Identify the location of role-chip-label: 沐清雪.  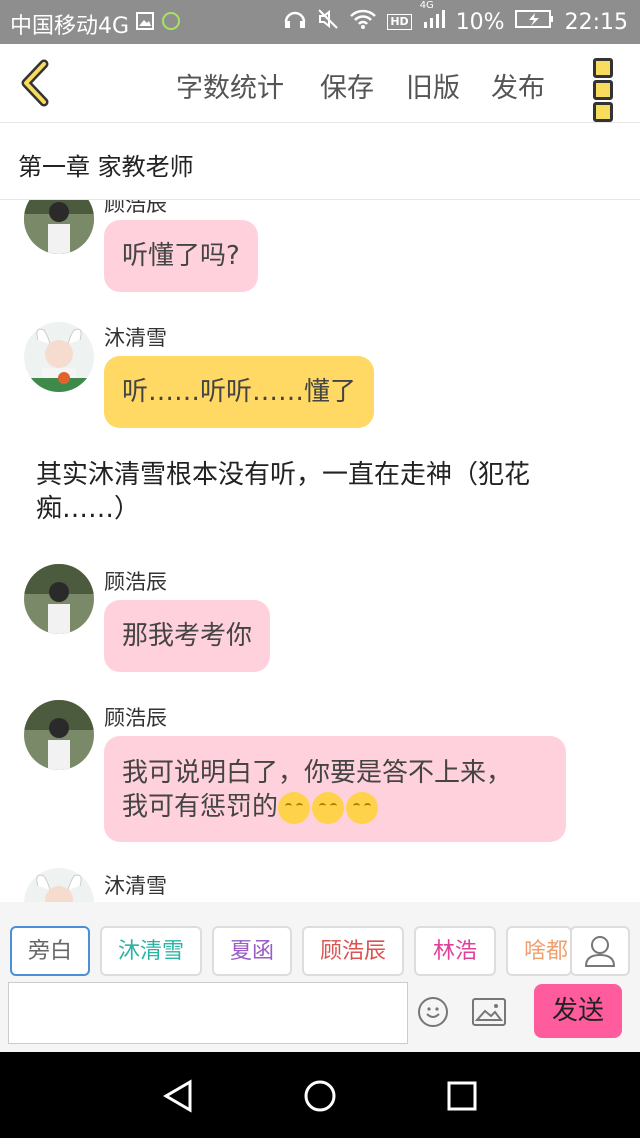
(150, 951).